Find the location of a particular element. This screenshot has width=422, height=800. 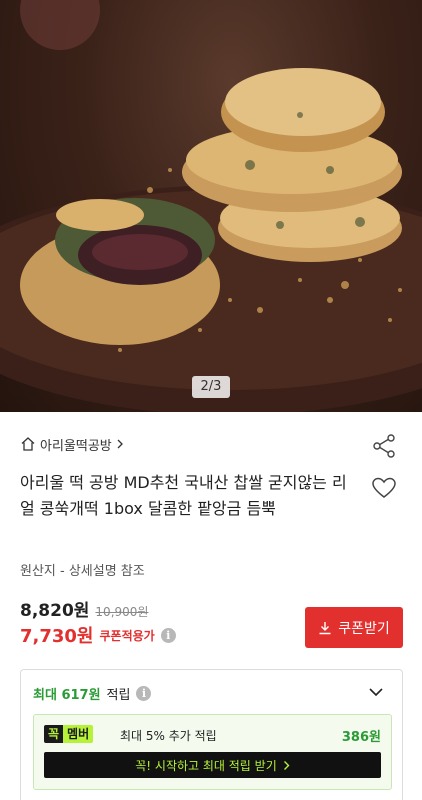

price-row: 8,820원 10,900원 is located at coordinates (84, 608).